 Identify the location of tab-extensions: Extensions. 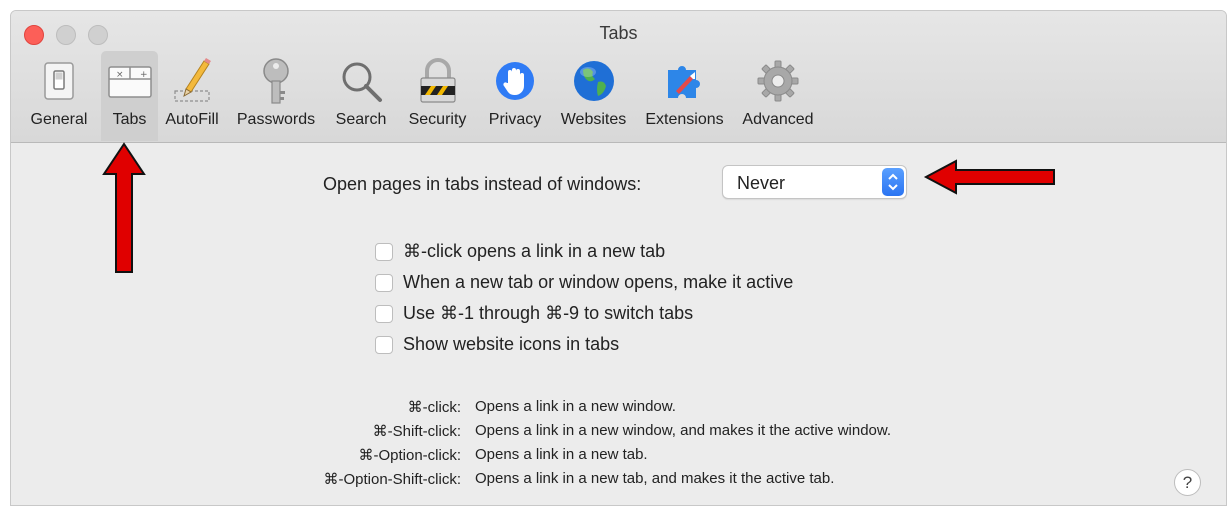
(684, 96).